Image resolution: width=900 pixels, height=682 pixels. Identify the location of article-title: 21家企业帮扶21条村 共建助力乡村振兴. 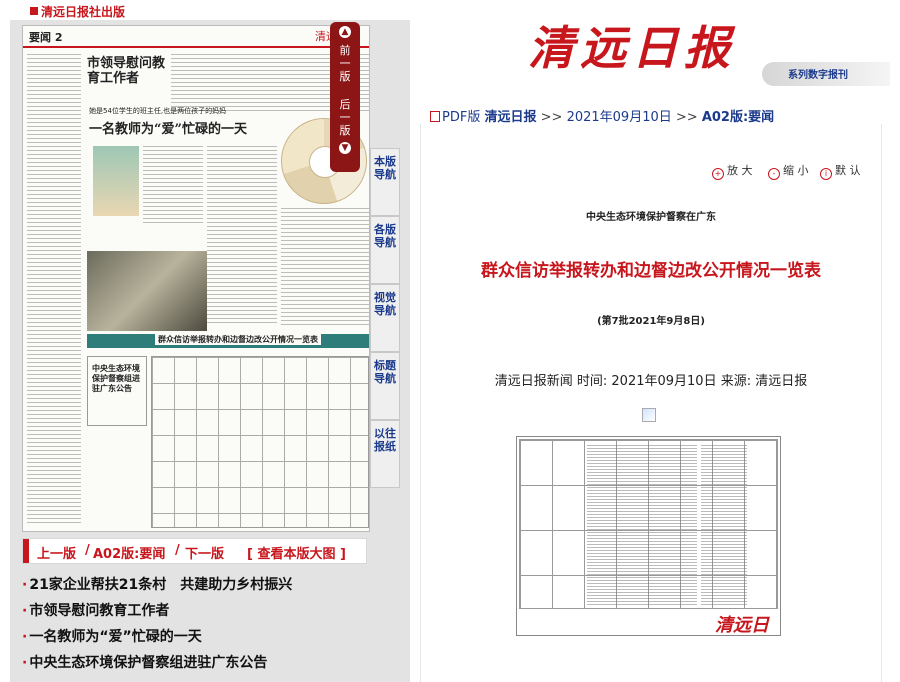
(161, 585).